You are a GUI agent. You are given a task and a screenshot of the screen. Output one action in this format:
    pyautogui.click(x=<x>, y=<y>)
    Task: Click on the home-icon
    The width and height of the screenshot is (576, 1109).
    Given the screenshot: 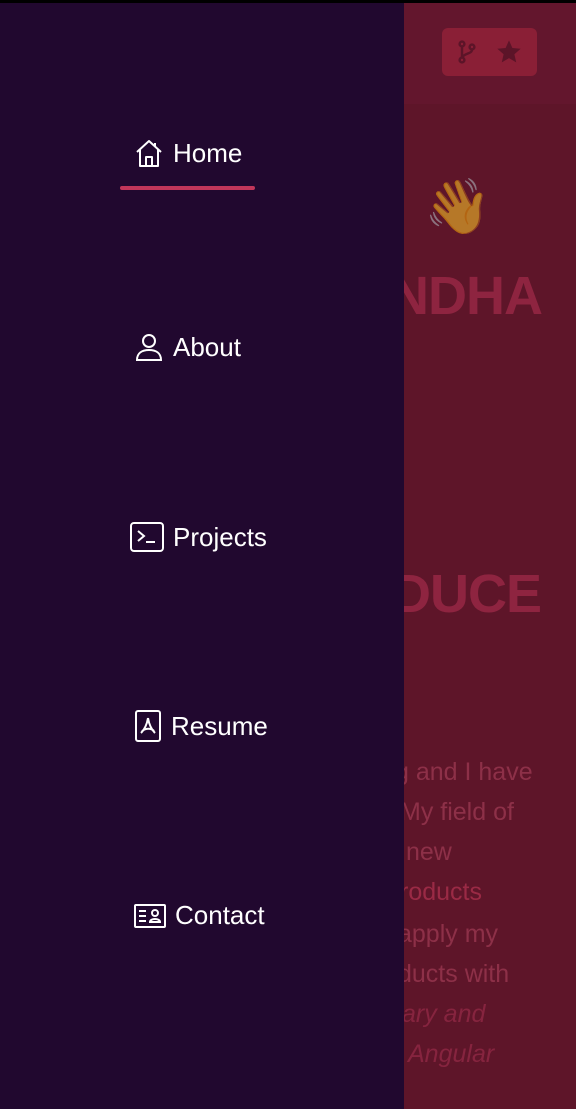 What is the action you would take?
    pyautogui.click(x=149, y=153)
    